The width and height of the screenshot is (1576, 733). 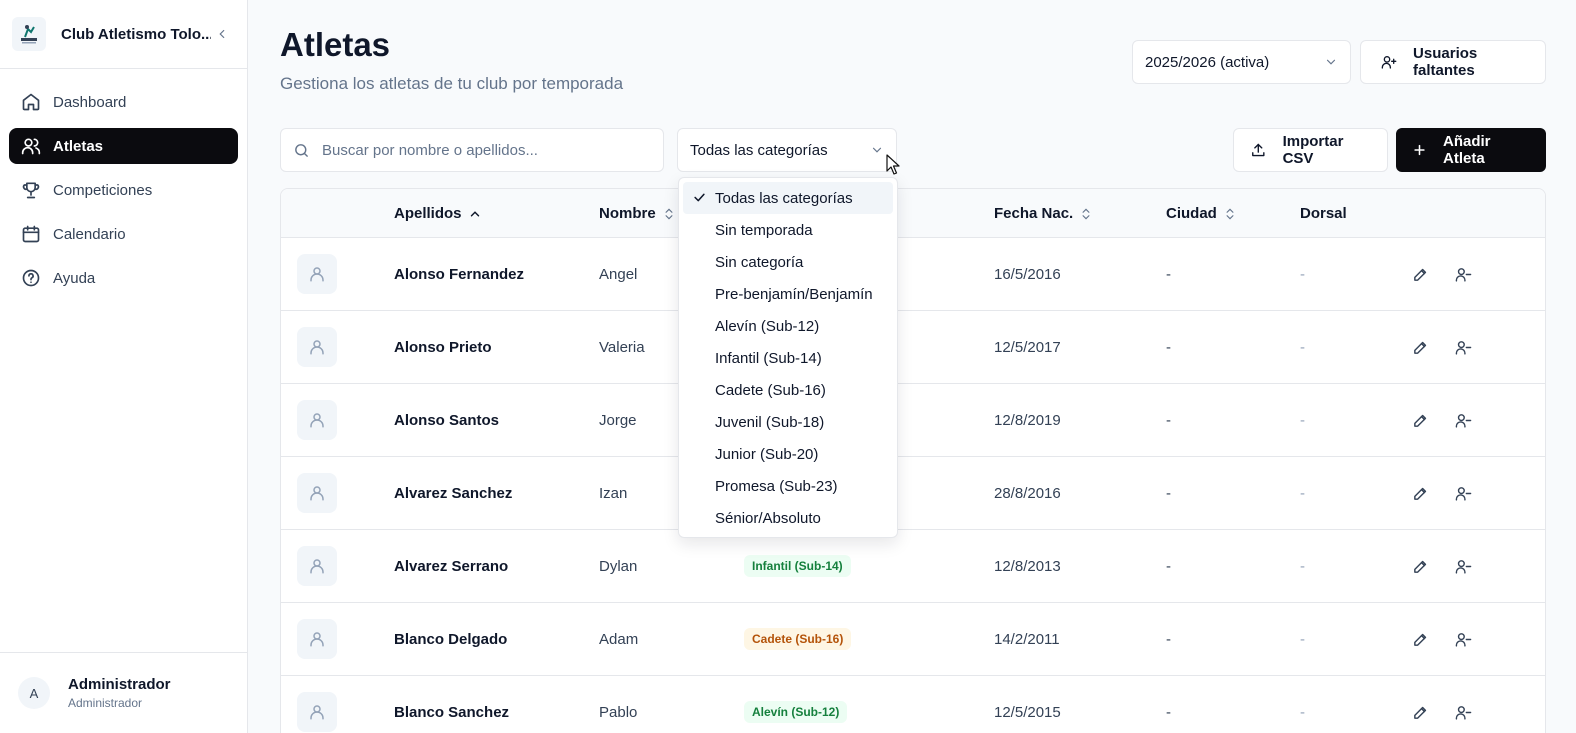 What do you see at coordinates (447, 420) in the screenshot?
I see `athlete-lastname: Alonso Santos` at bounding box center [447, 420].